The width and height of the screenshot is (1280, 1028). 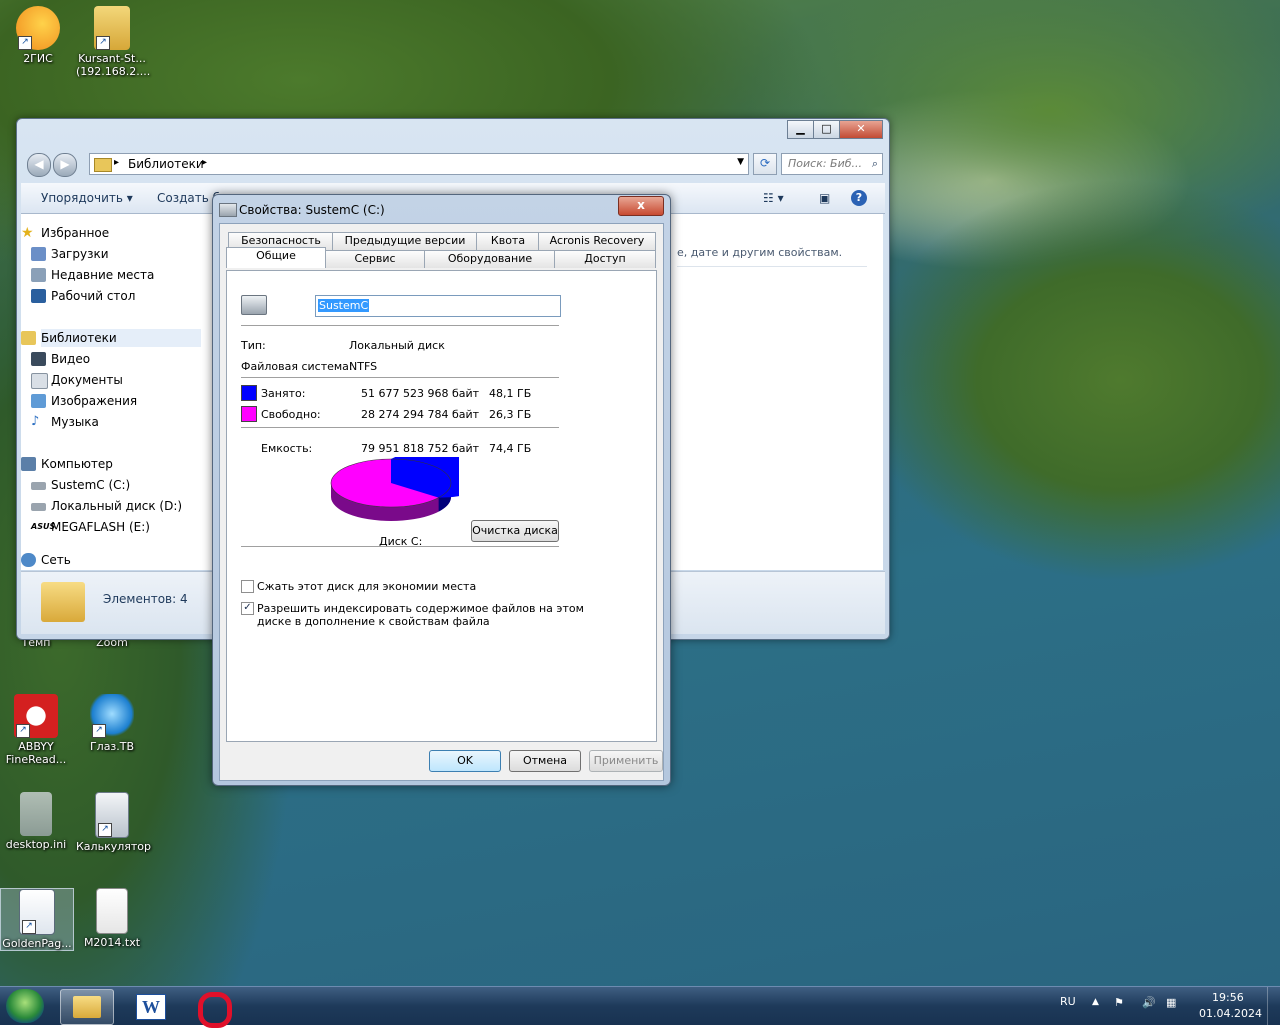 I want to click on calculator-icon: ↗, so click(x=112, y=815).